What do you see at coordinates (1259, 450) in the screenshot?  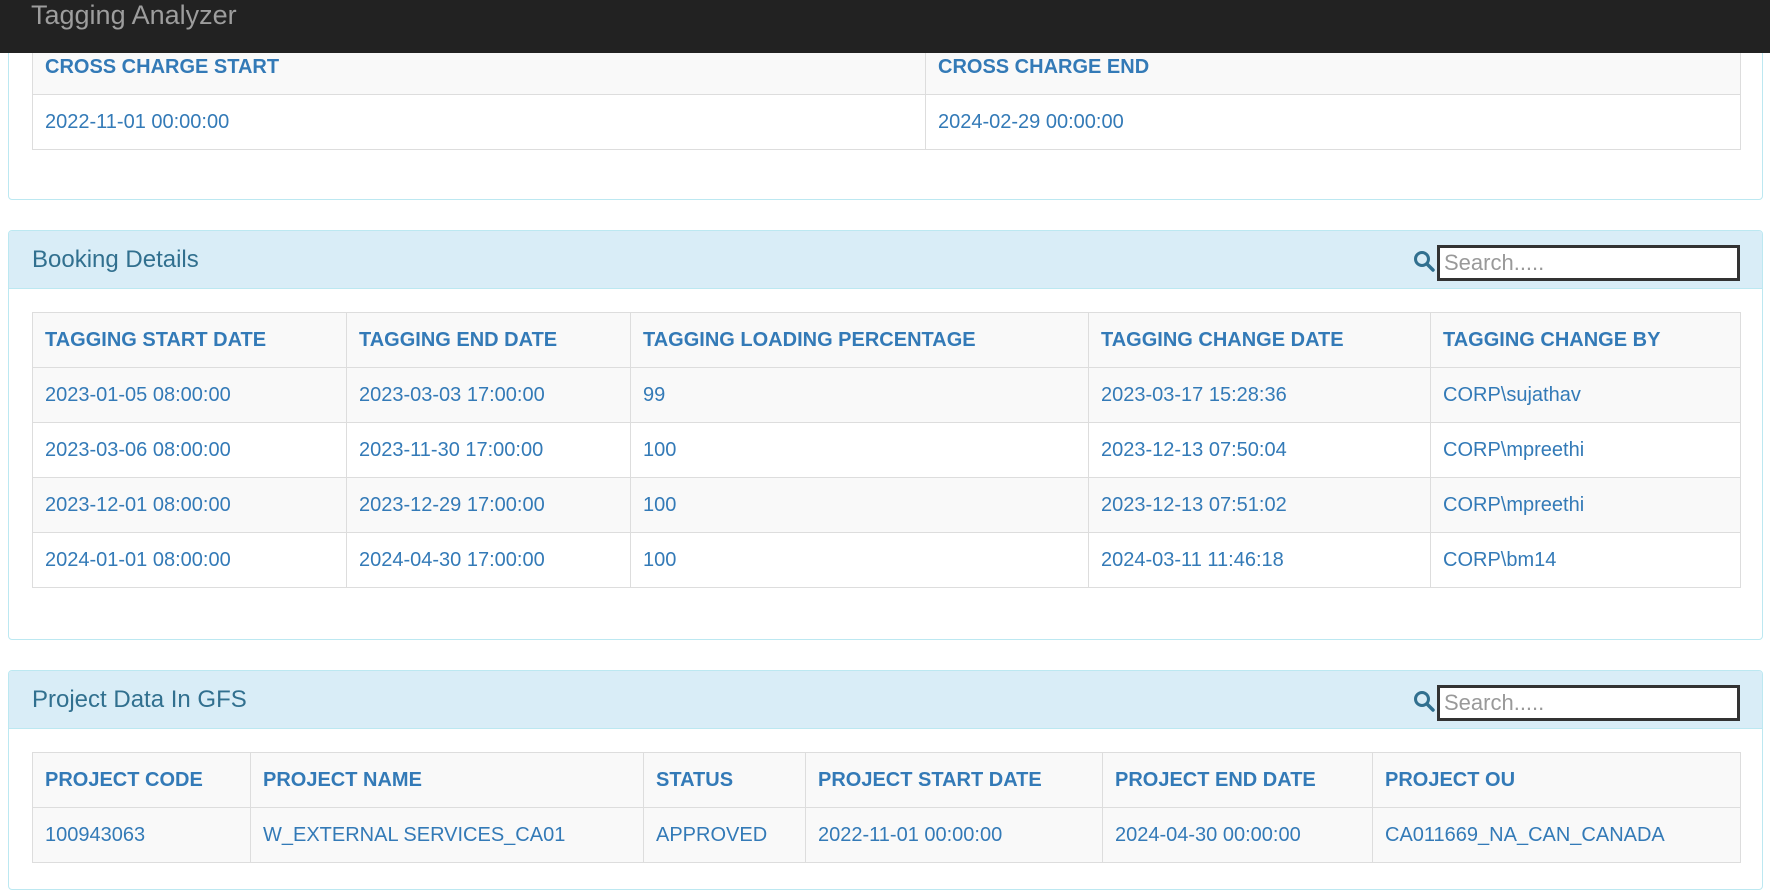 I see `table-cell: 2023-12-13 07:50:04` at bounding box center [1259, 450].